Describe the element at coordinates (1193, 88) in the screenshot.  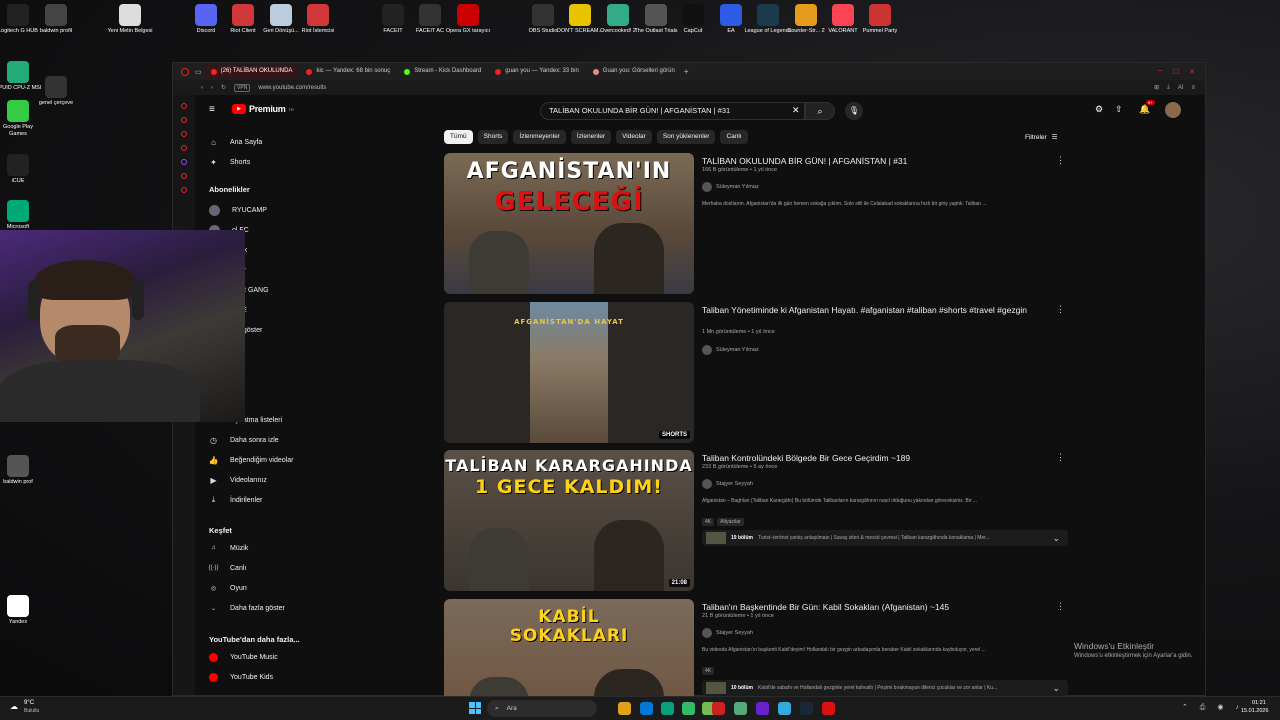
I see `menu-icon: ≡` at that location.